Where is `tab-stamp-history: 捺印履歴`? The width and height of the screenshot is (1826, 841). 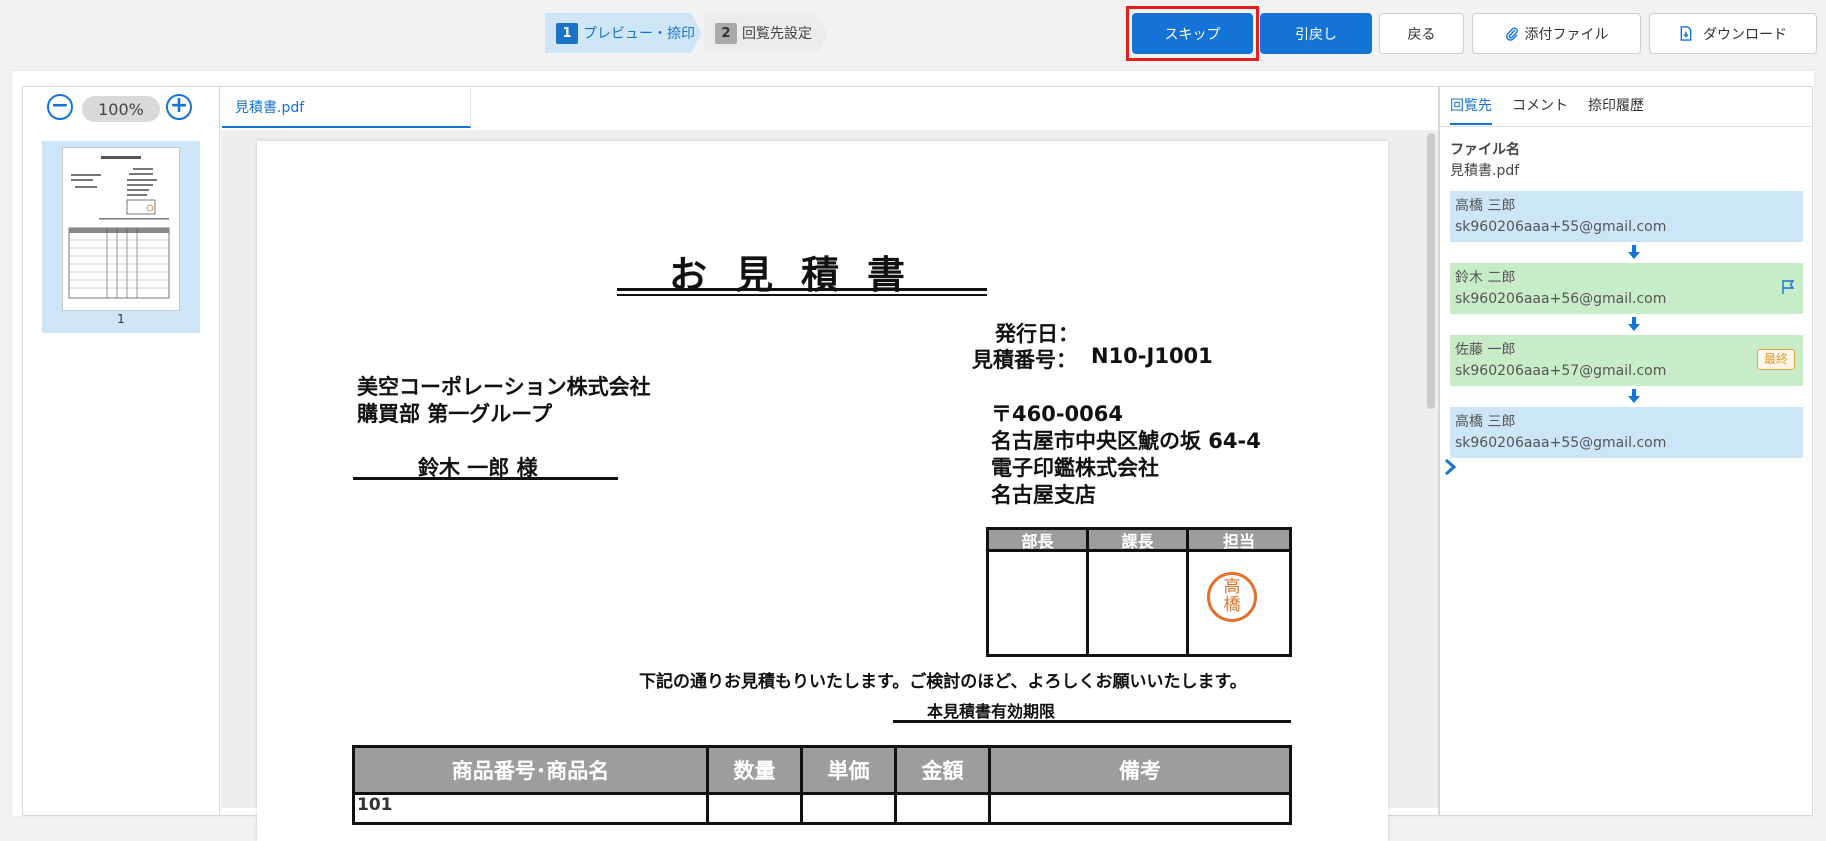
tab-stamp-history: 捺印履歴 is located at coordinates (1616, 109).